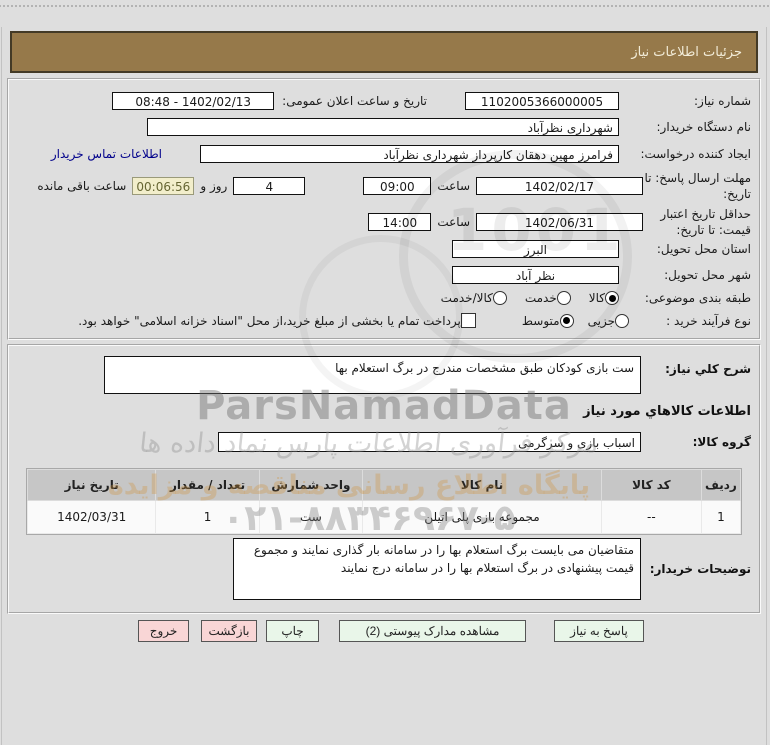  I want to click on deadline-label: مهلت ارسال پاسخ: تا تاریخ:, so click(698, 186).